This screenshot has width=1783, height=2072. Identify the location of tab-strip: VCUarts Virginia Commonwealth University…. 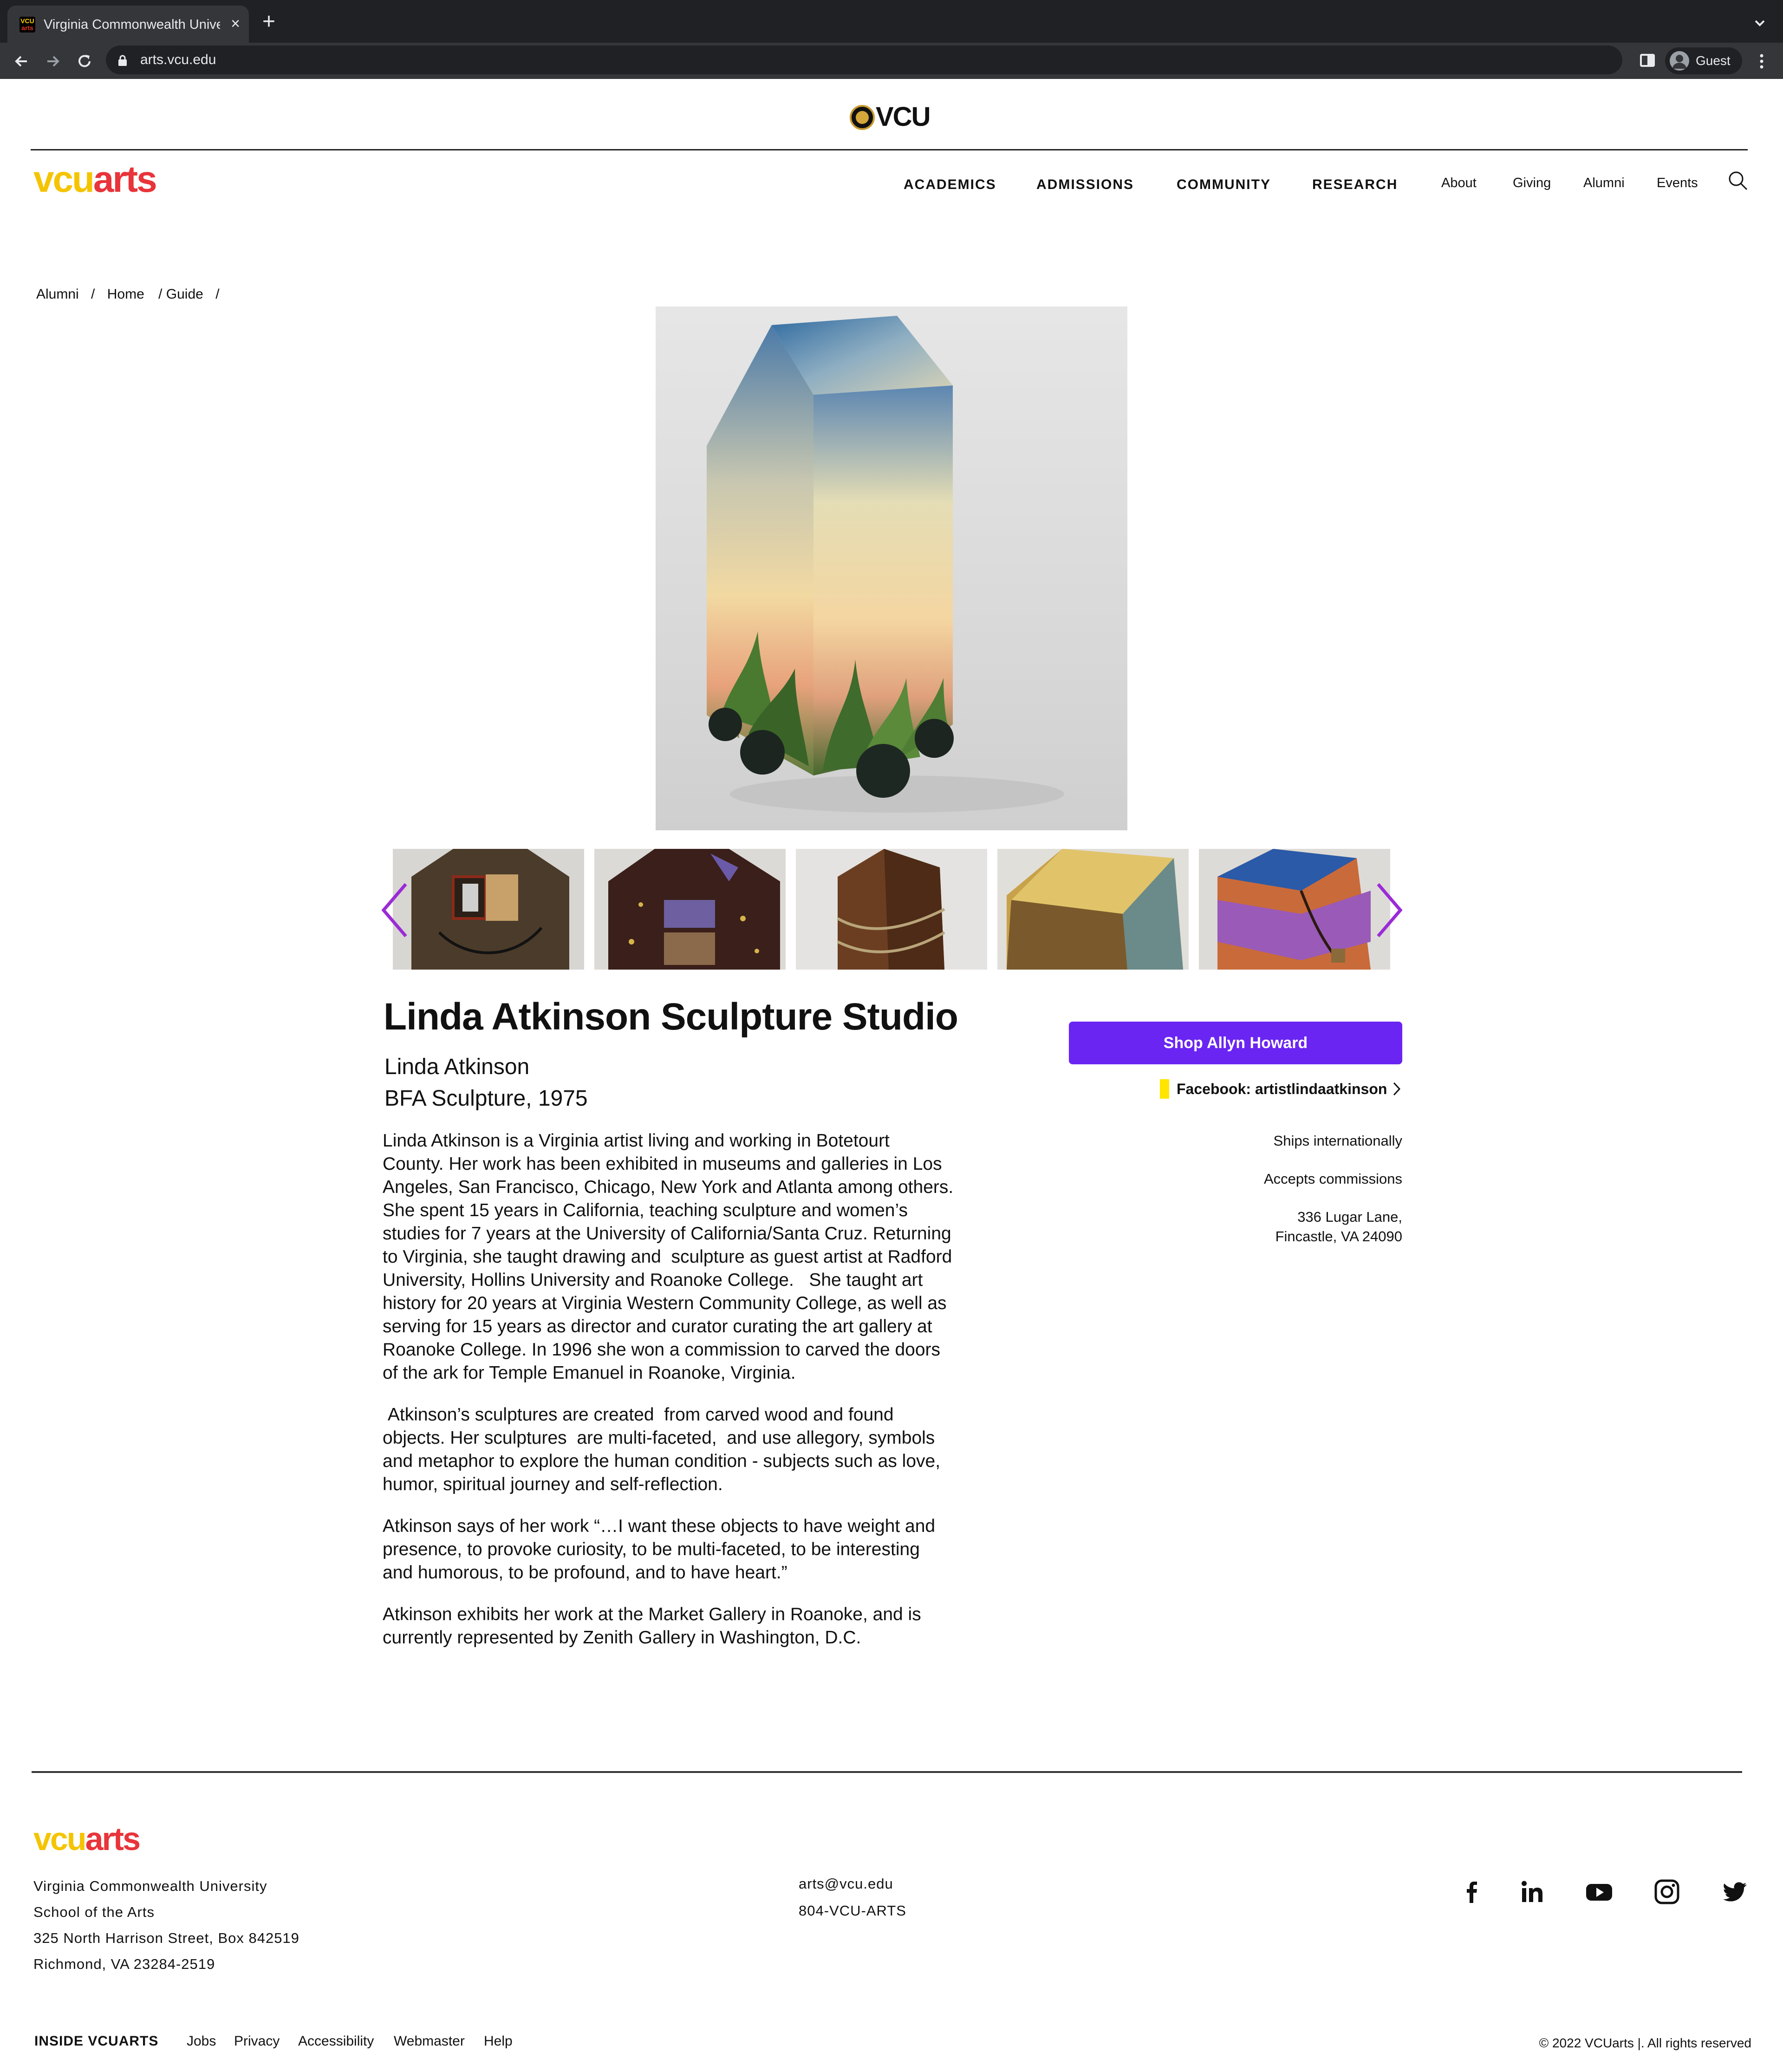
(891, 21).